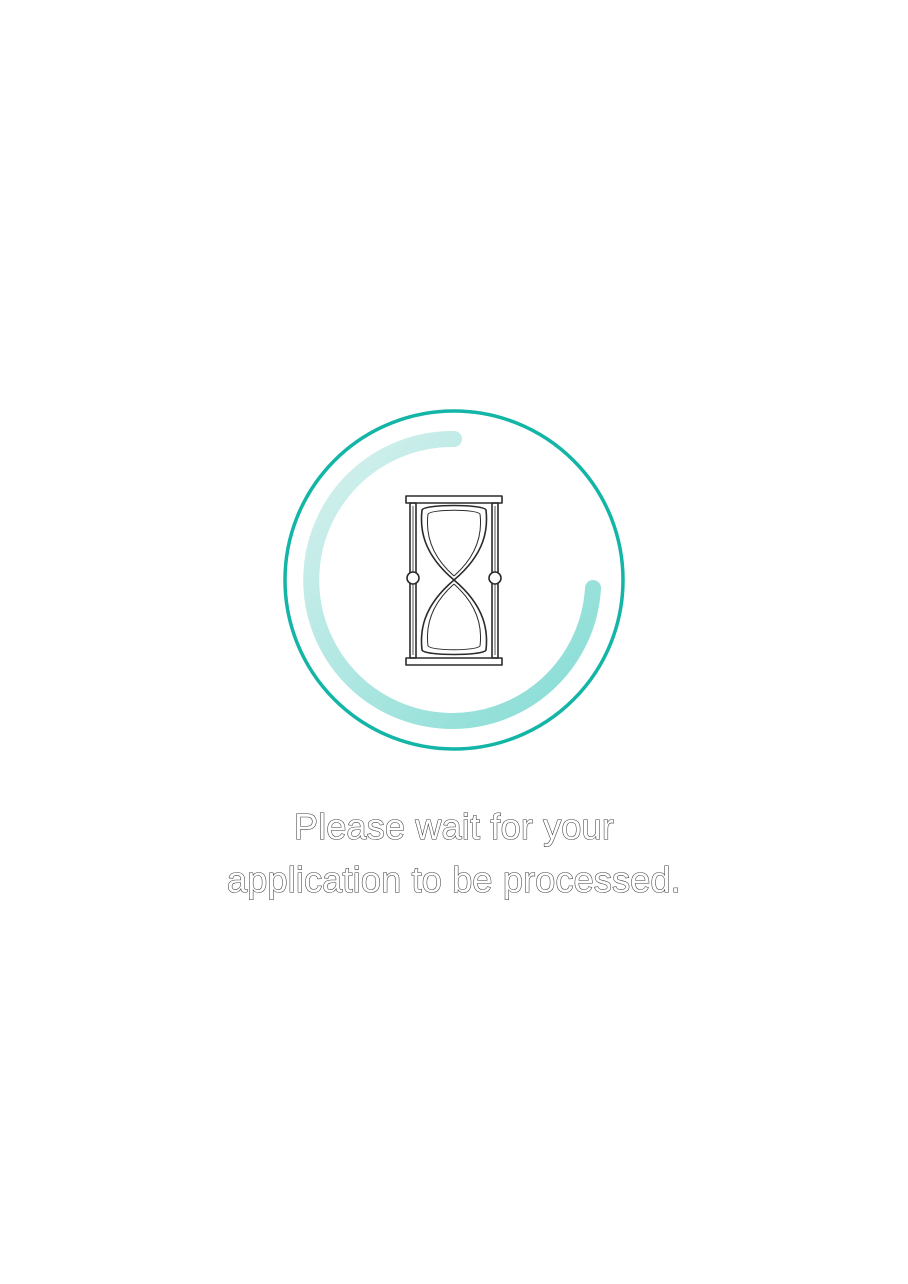 The height and width of the screenshot is (1284, 908). What do you see at coordinates (454, 826) in the screenshot?
I see `message-line-1: Please wait for your` at bounding box center [454, 826].